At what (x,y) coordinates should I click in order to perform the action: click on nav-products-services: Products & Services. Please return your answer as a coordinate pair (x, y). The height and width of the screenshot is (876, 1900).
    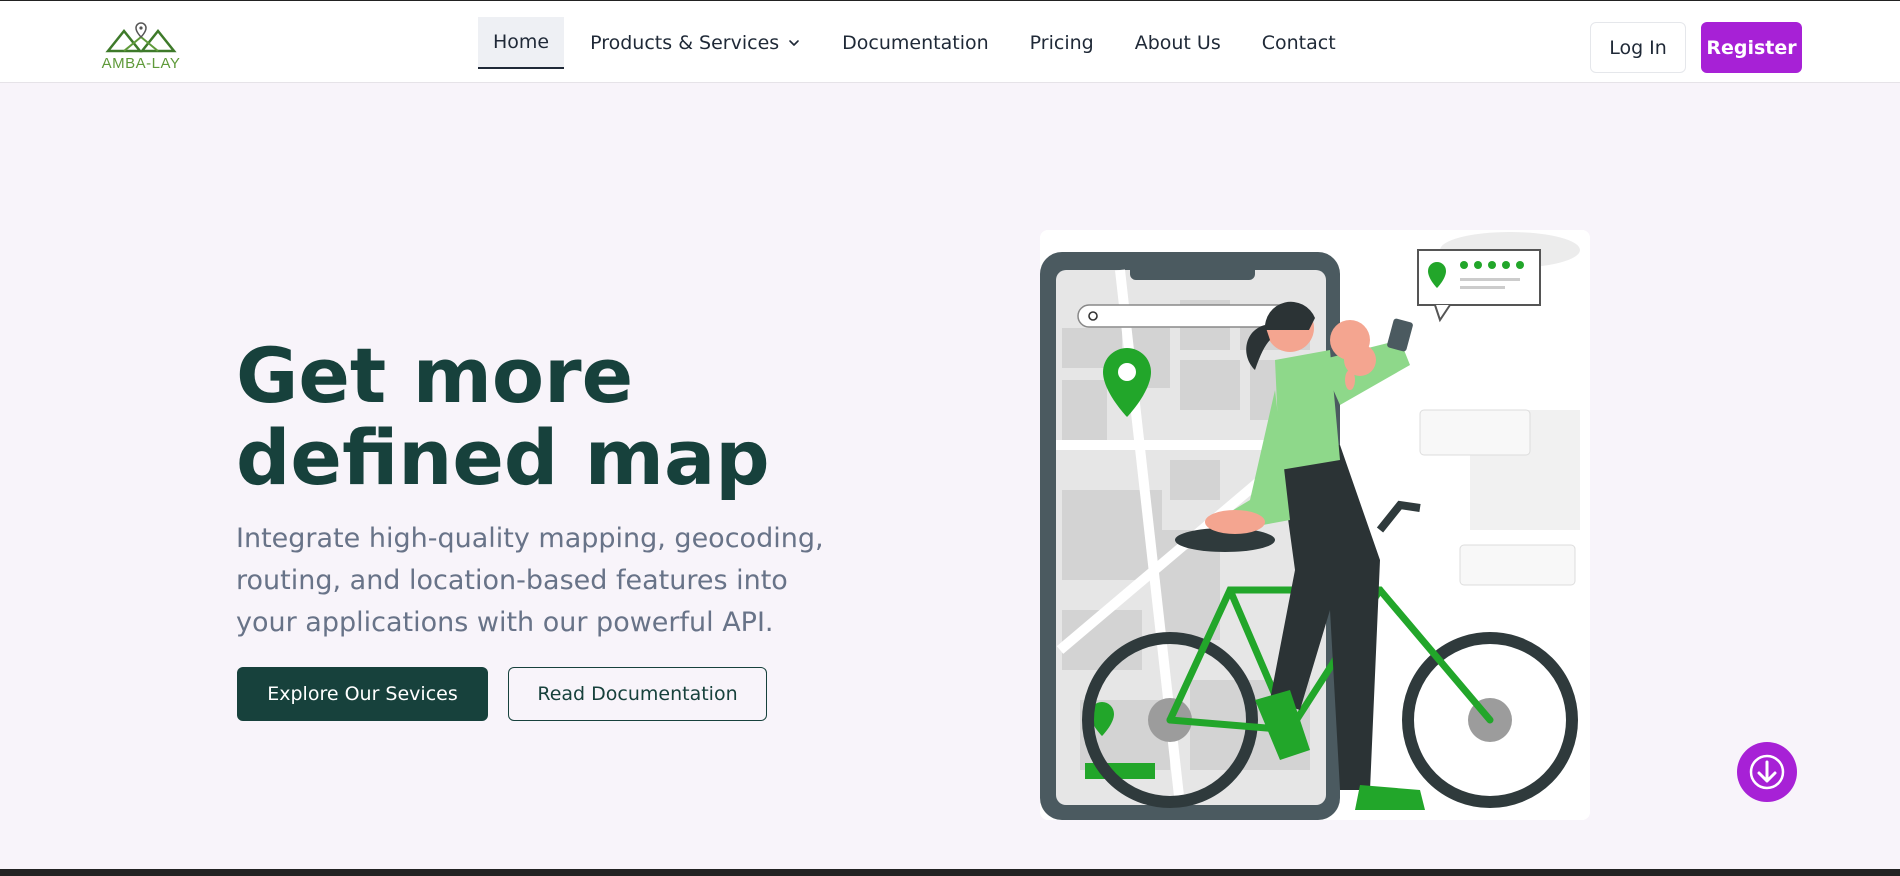
    Looking at the image, I should click on (695, 43).